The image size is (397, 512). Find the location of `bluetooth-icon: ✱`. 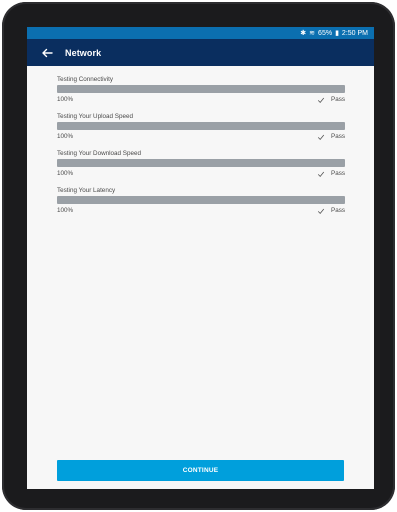

bluetooth-icon: ✱ is located at coordinates (303, 33).